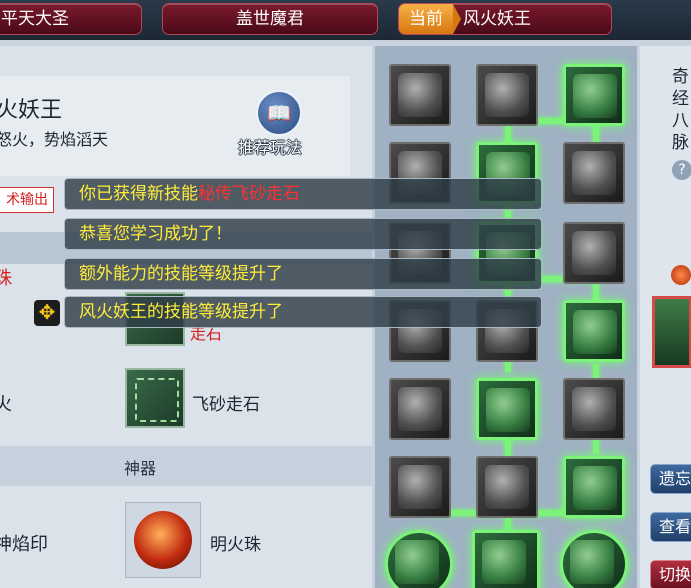 The height and width of the screenshot is (588, 691). What do you see at coordinates (6, 404) in the screenshot?
I see `fire-label: 火` at bounding box center [6, 404].